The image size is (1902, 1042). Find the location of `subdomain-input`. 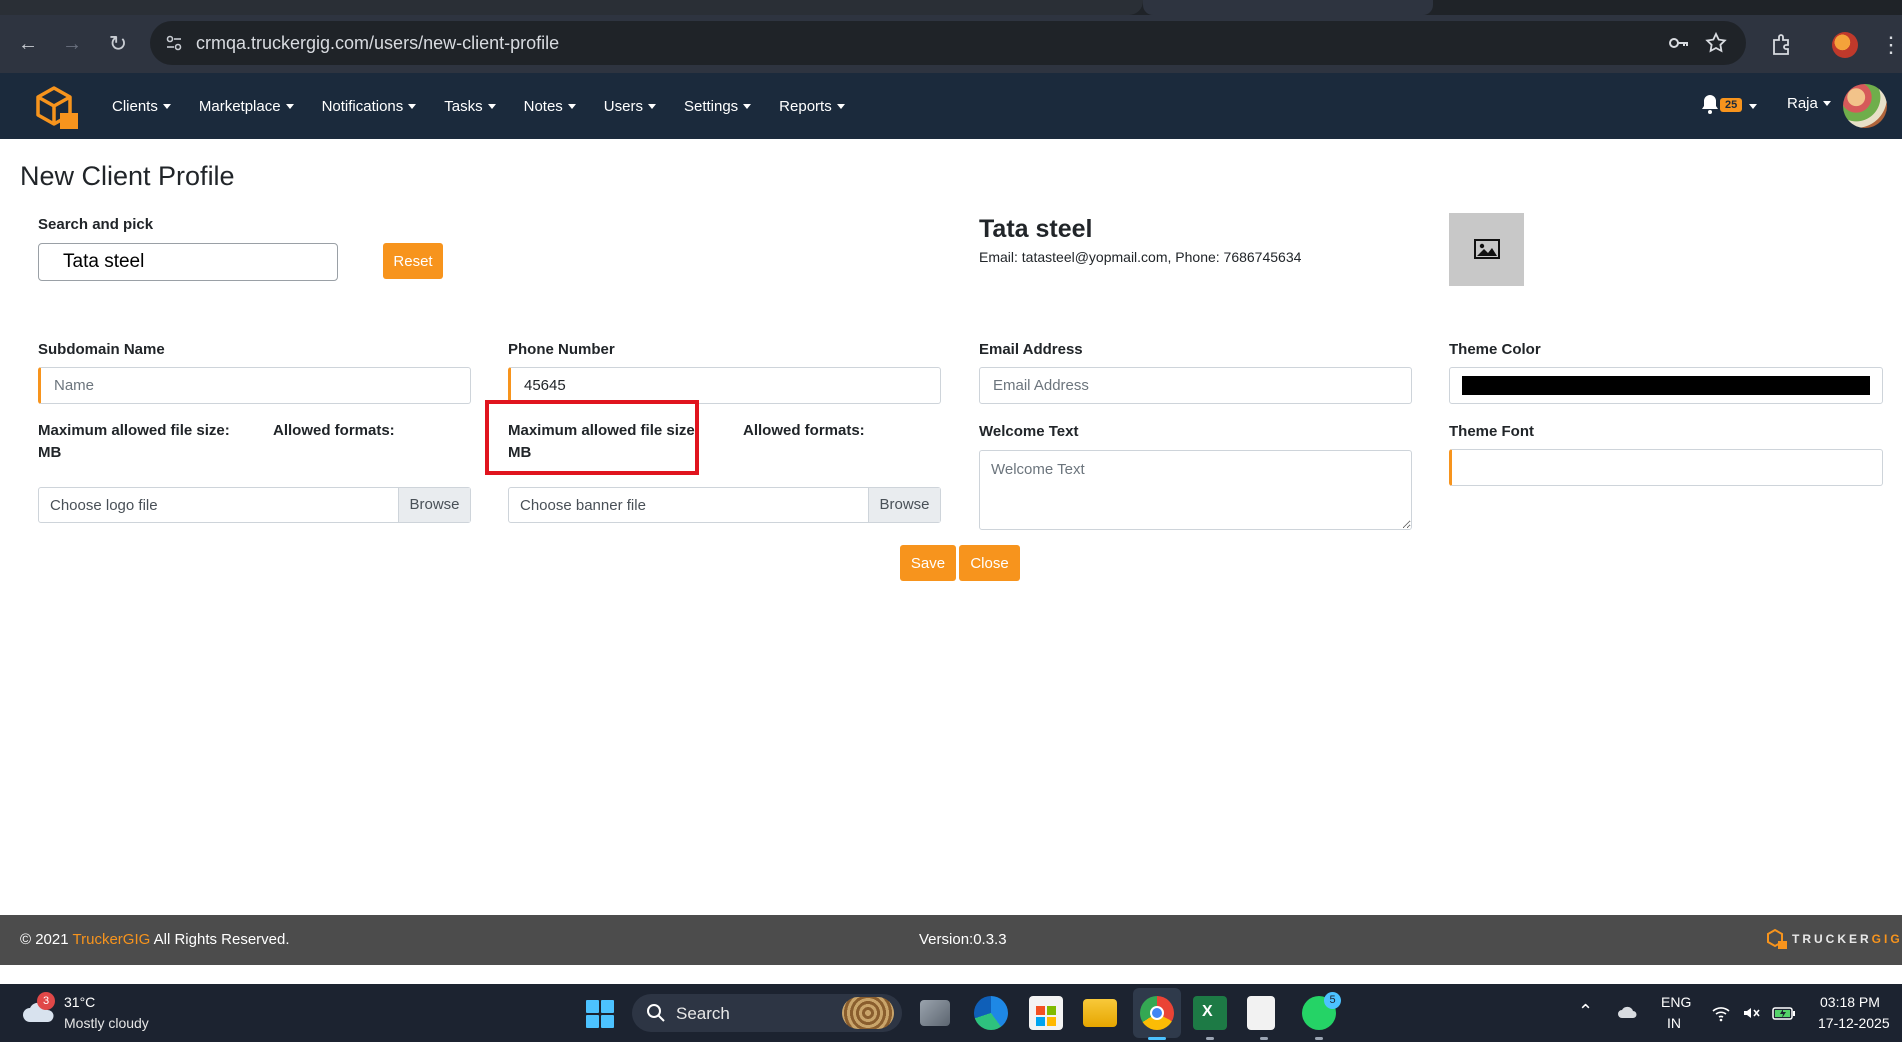

subdomain-input is located at coordinates (254, 385).